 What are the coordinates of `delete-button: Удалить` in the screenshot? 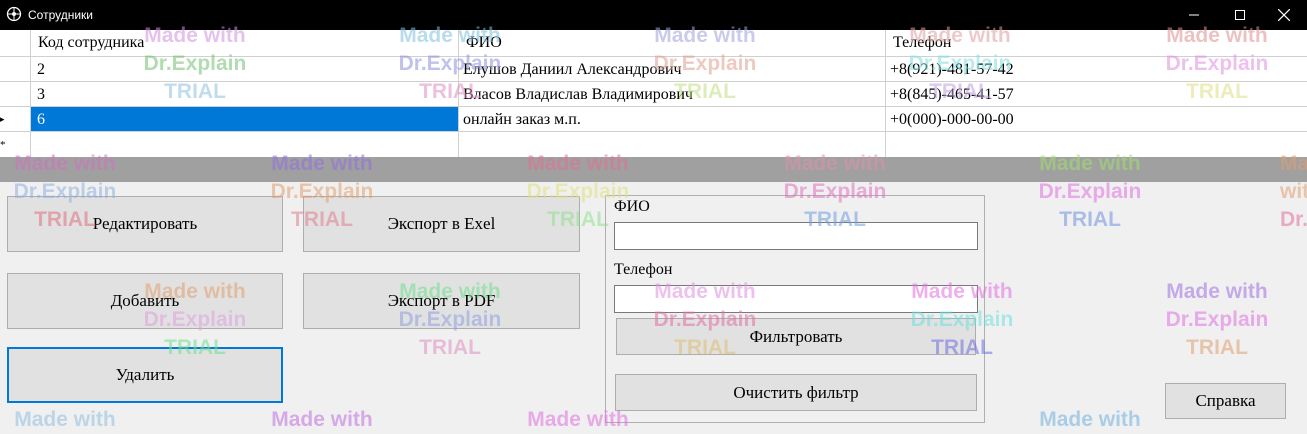 It's located at (145, 375).